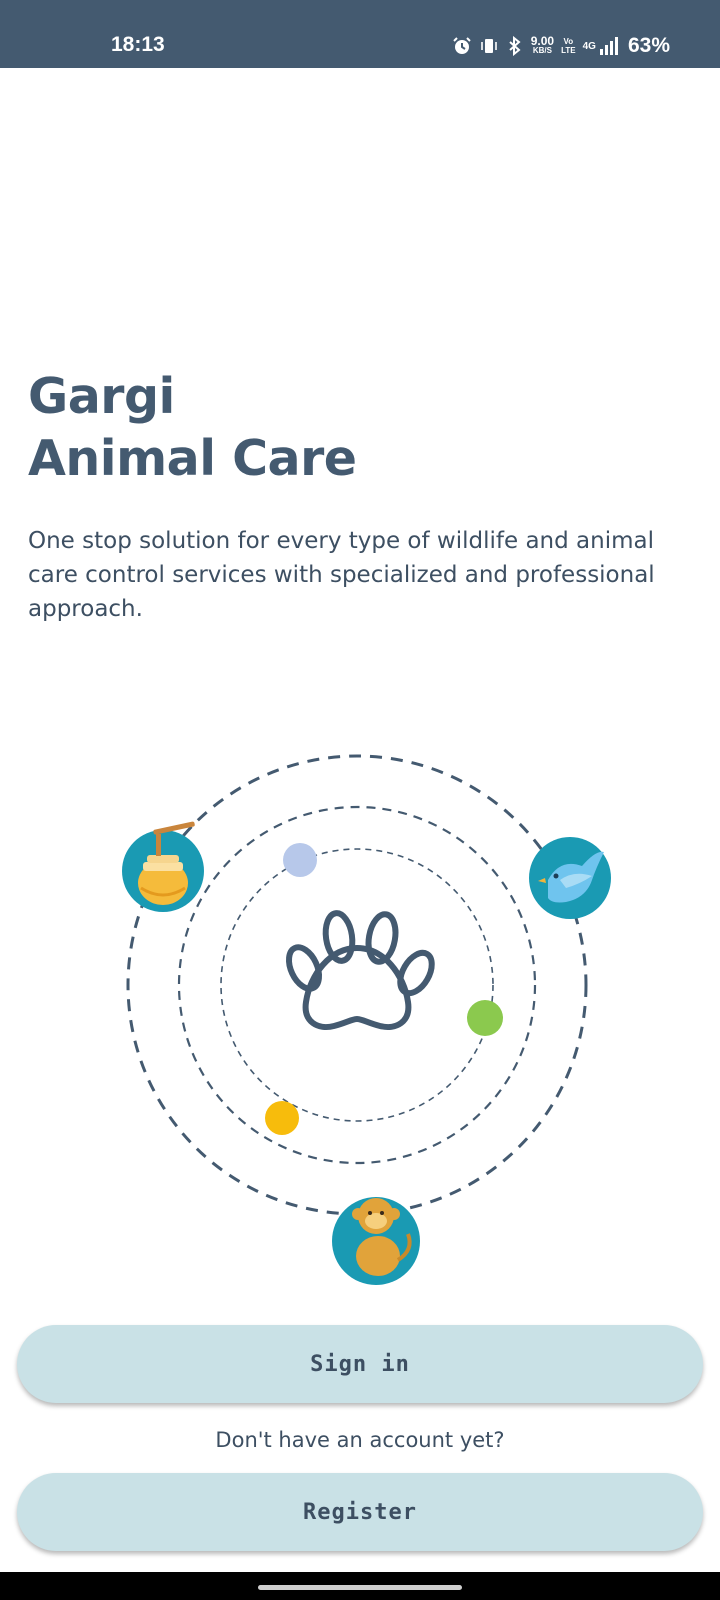 The height and width of the screenshot is (1600, 720). Describe the element at coordinates (376, 1241) in the screenshot. I see `monkey-icon` at that location.